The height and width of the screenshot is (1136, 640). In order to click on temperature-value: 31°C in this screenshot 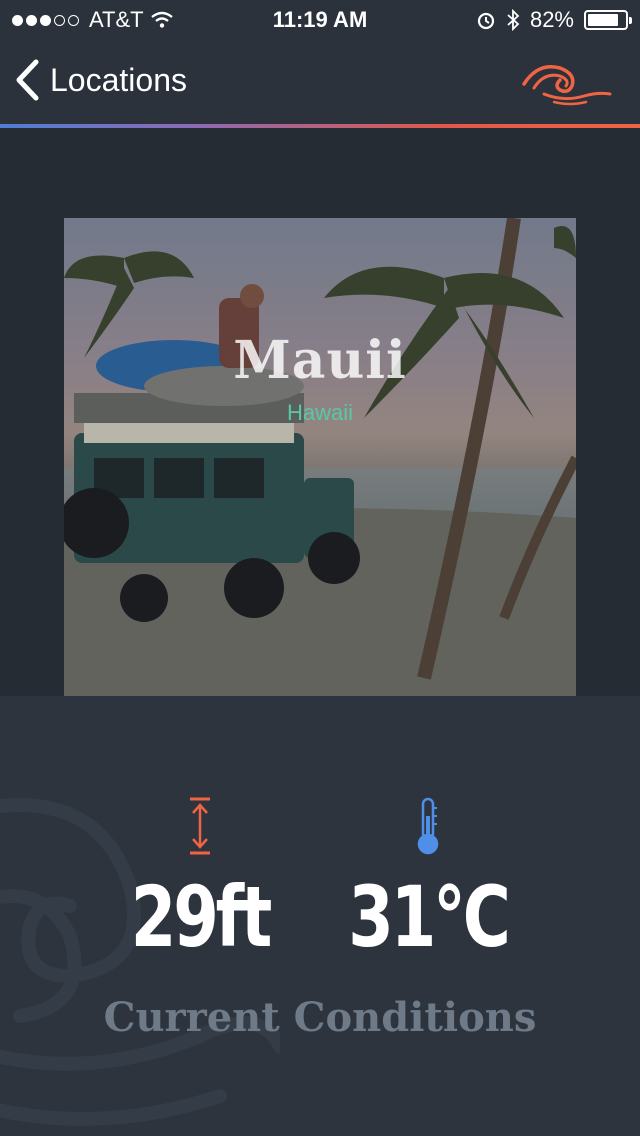, I will do `click(429, 917)`.